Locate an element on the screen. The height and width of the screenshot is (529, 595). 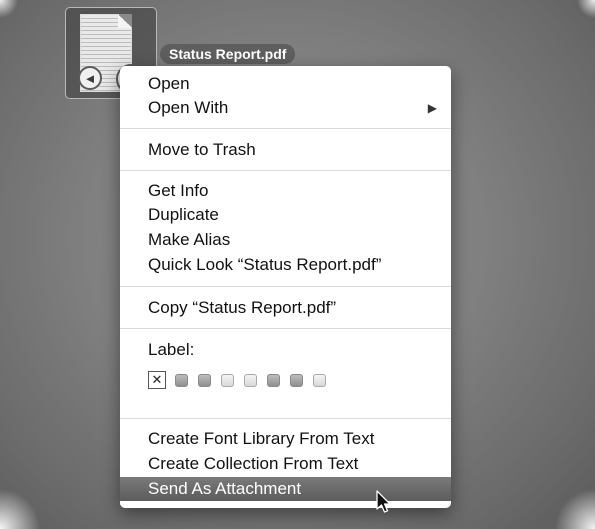
label-none-swatch: ✕ is located at coordinates (157, 380).